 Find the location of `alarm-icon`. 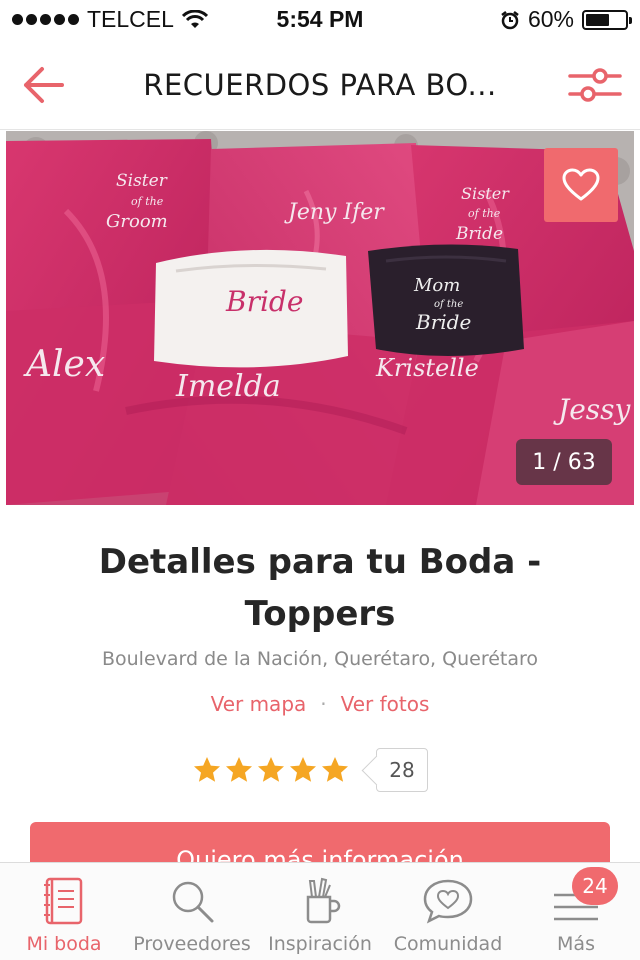

alarm-icon is located at coordinates (510, 19).